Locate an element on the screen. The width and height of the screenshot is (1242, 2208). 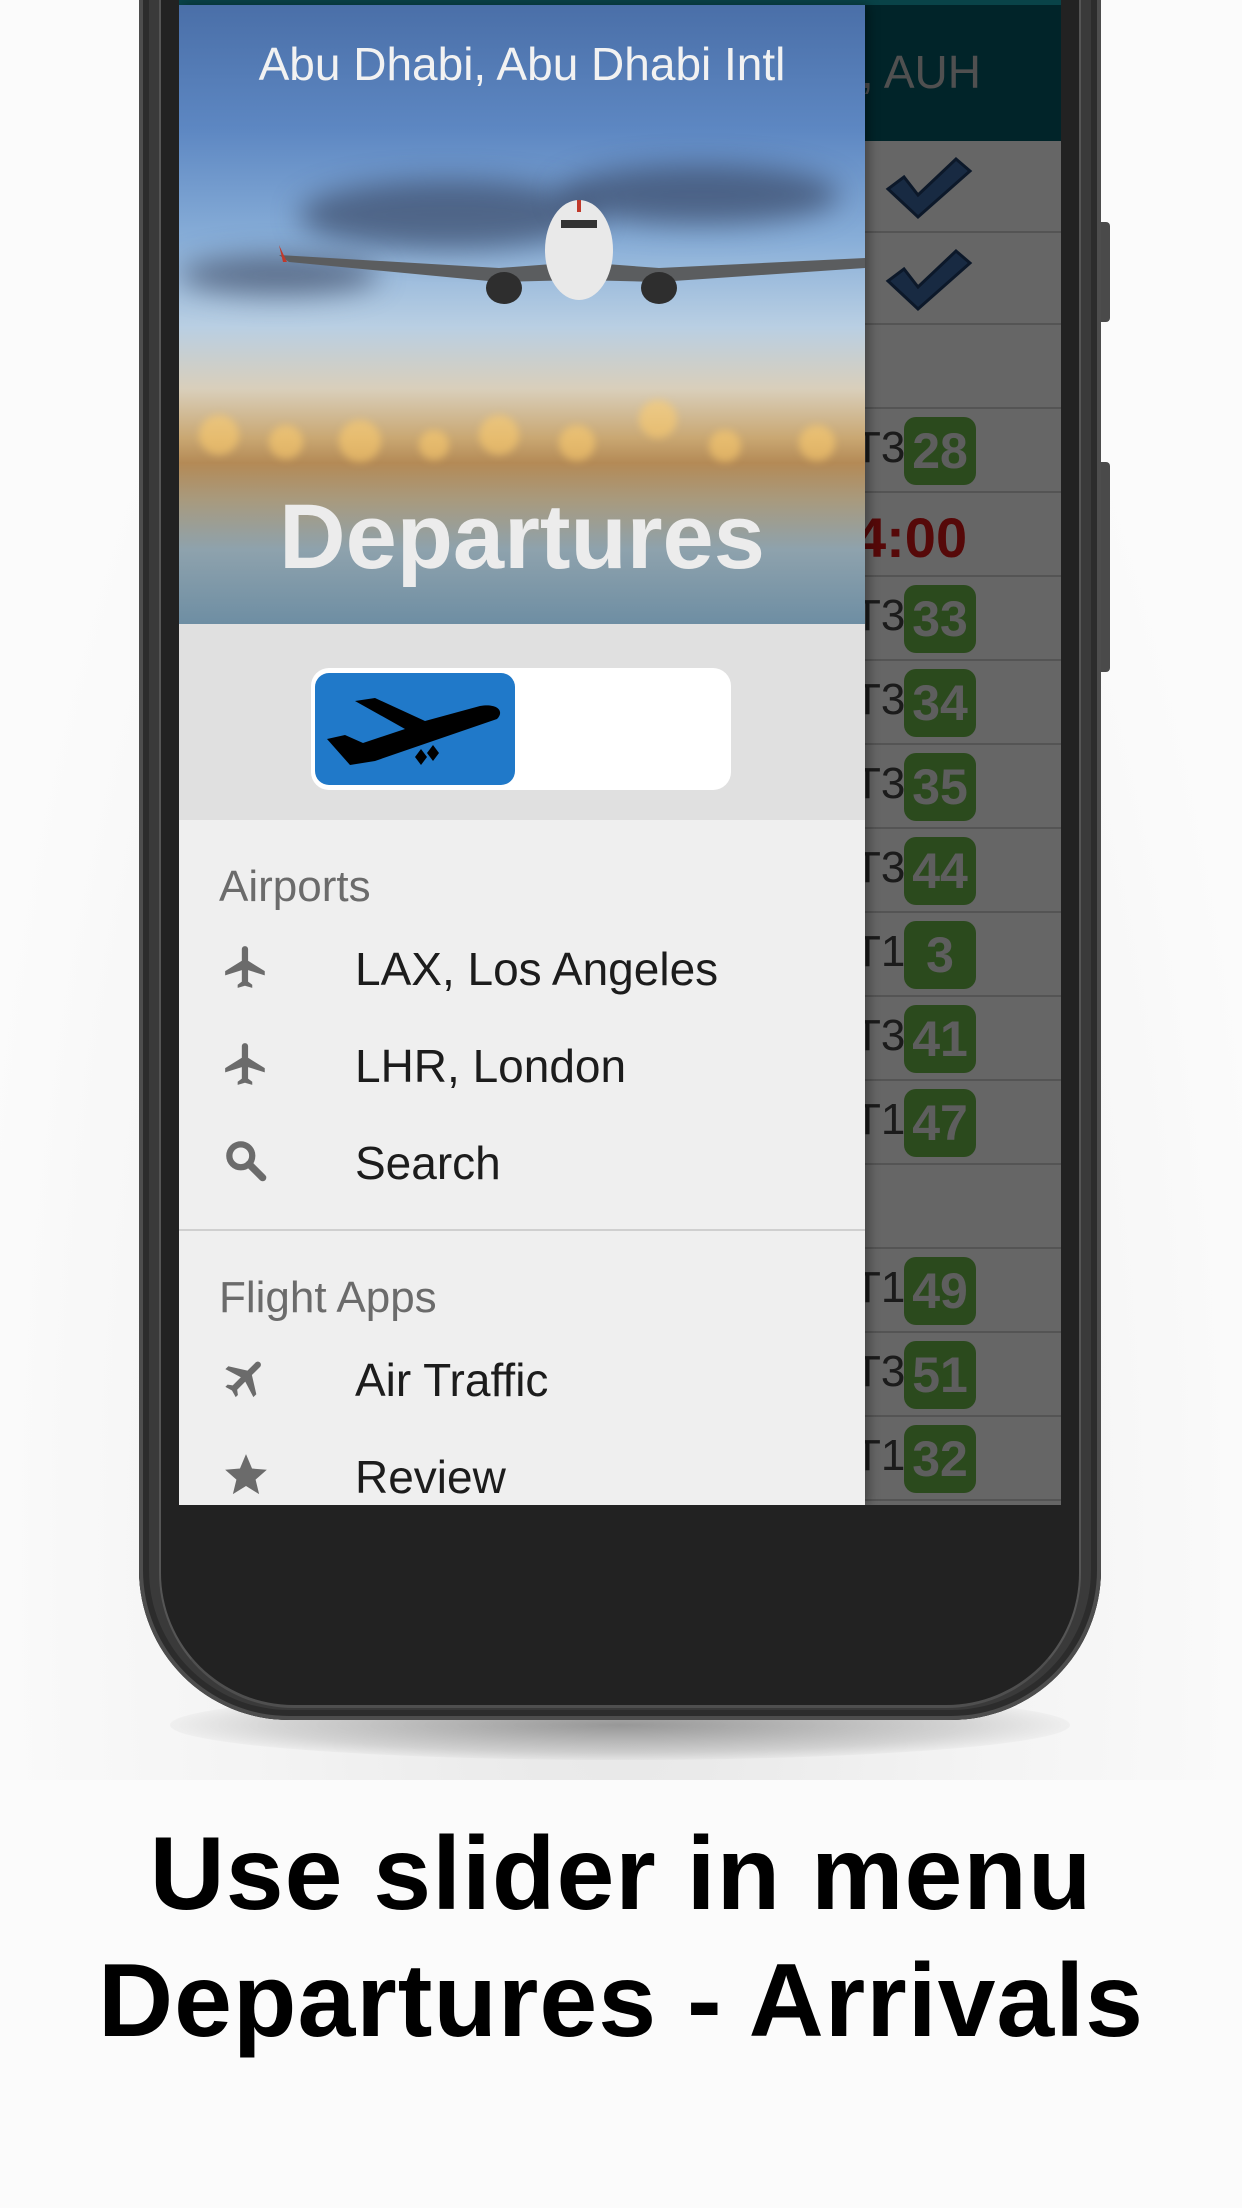
menu-item-label: Search is located at coordinates (428, 1163).